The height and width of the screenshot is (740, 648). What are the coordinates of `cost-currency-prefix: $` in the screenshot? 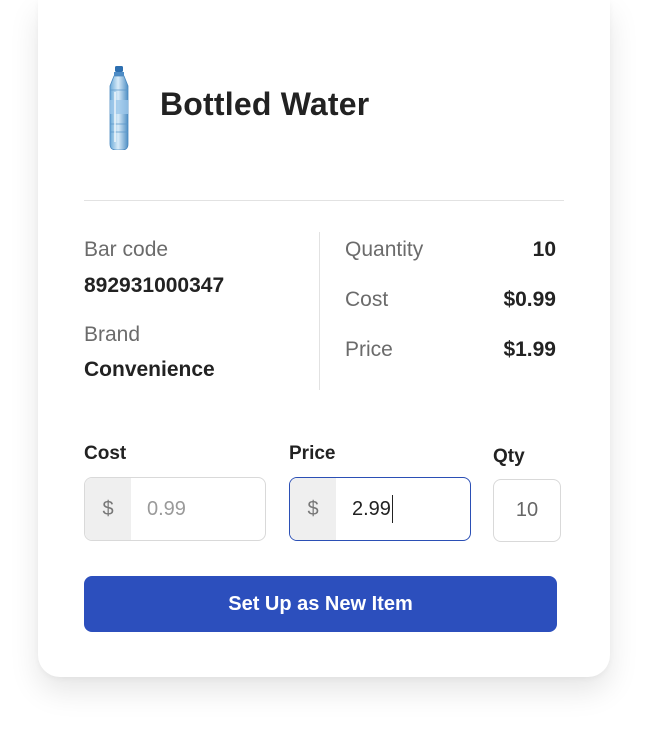 It's located at (108, 509).